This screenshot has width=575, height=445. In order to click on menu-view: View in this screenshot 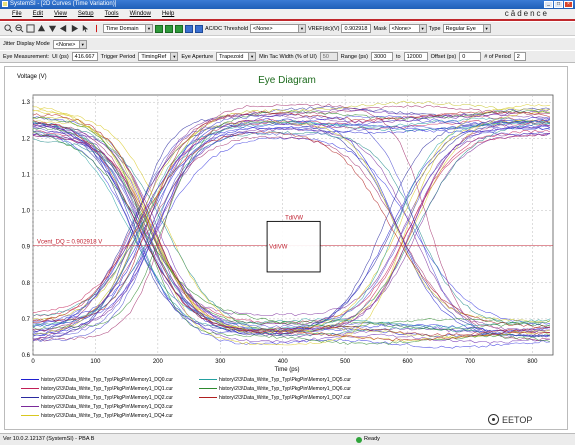, I will do `click(60, 14)`.